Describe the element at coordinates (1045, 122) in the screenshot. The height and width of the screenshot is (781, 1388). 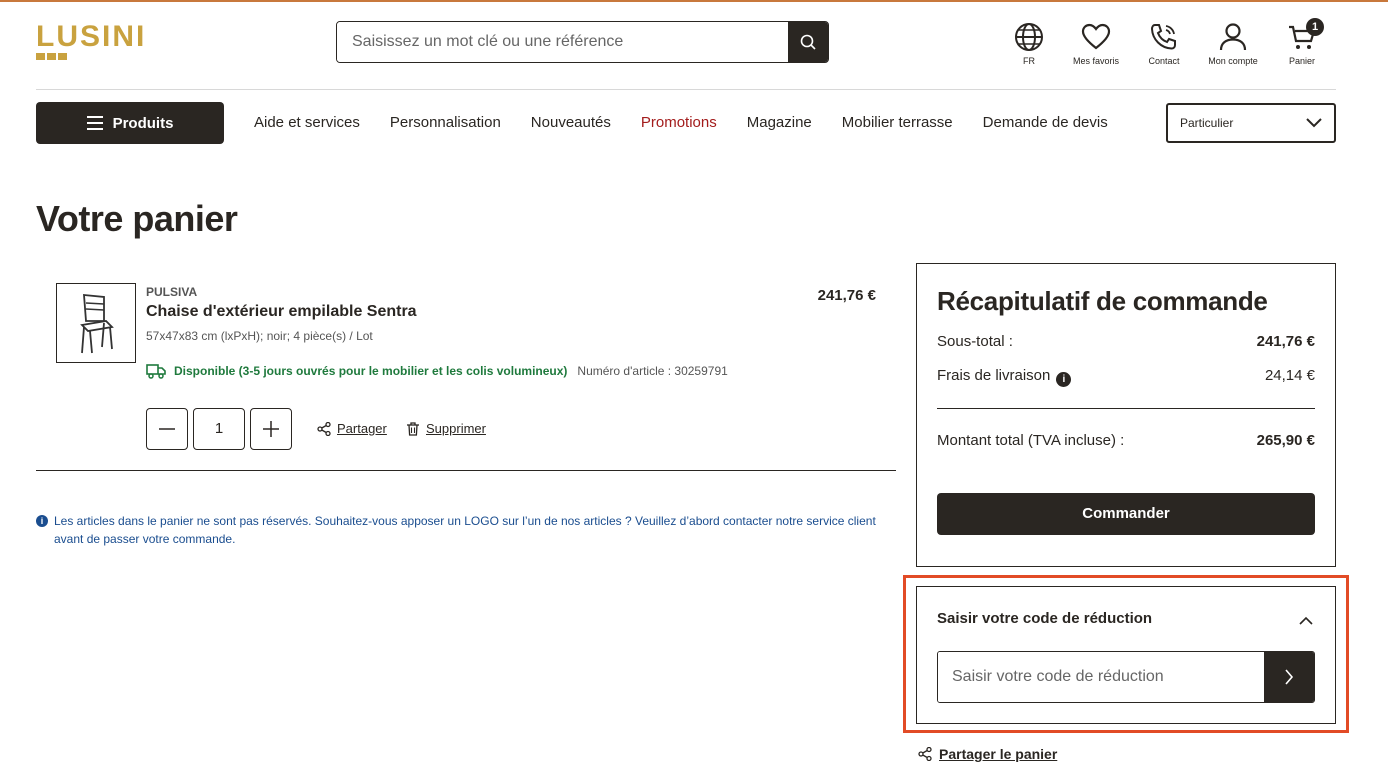
I see `nav-item-devis: Demande de devis` at that location.